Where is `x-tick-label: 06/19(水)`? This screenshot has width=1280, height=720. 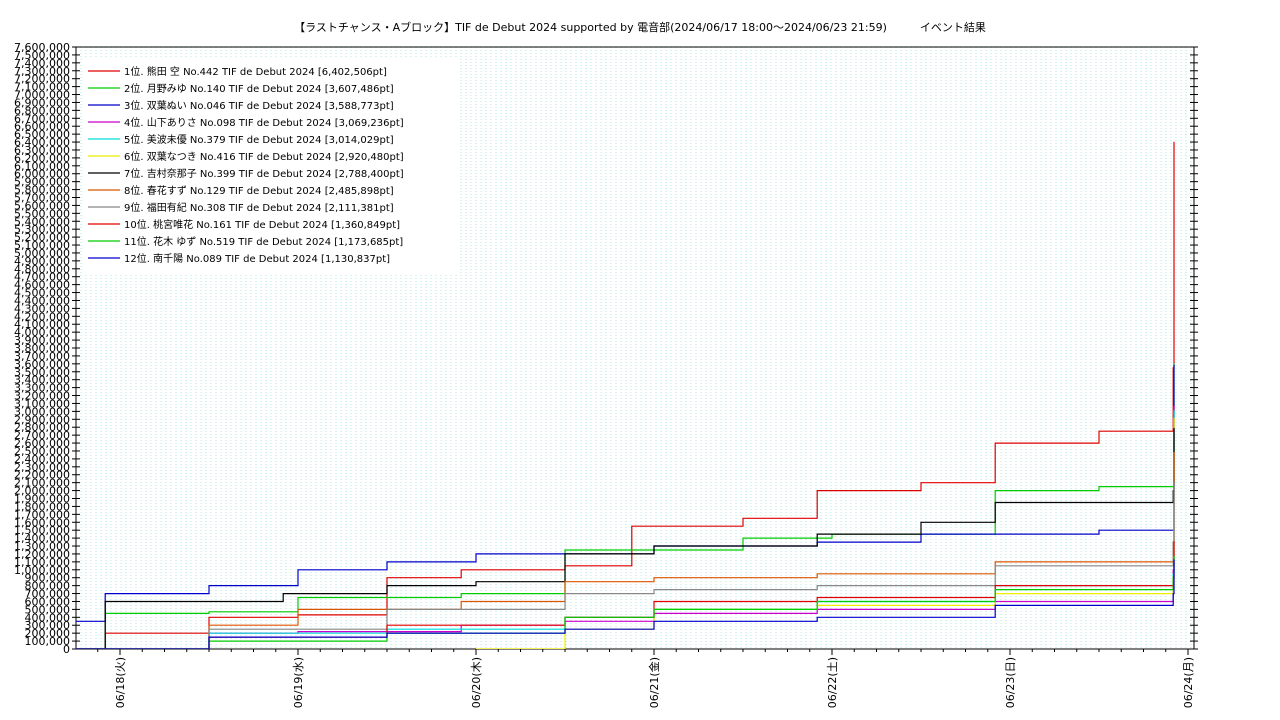
x-tick-label: 06/19(水) is located at coordinates (298, 682).